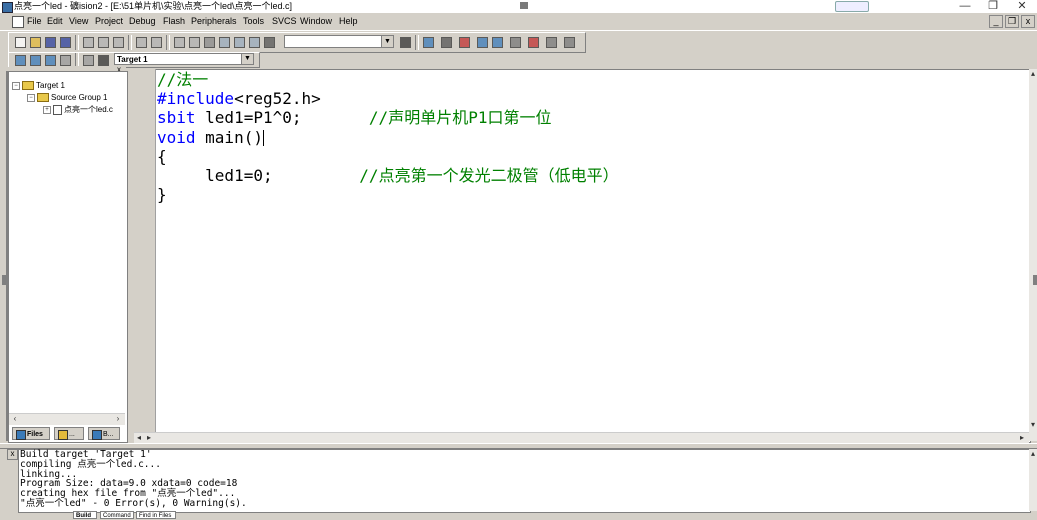 This screenshot has width=1037, height=520. What do you see at coordinates (460, 118) in the screenshot?
I see `code-comment: //声明单片机P1口第一位` at bounding box center [460, 118].